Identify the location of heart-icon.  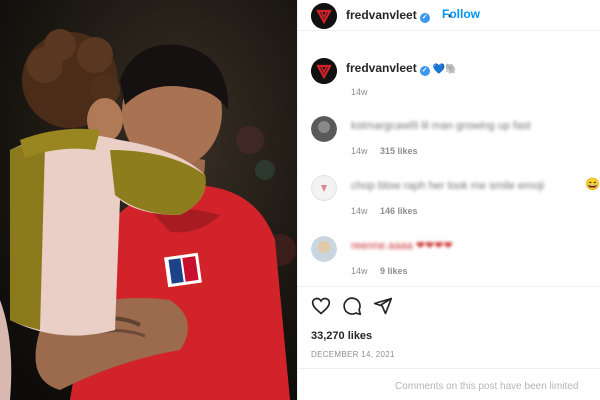
(321, 306).